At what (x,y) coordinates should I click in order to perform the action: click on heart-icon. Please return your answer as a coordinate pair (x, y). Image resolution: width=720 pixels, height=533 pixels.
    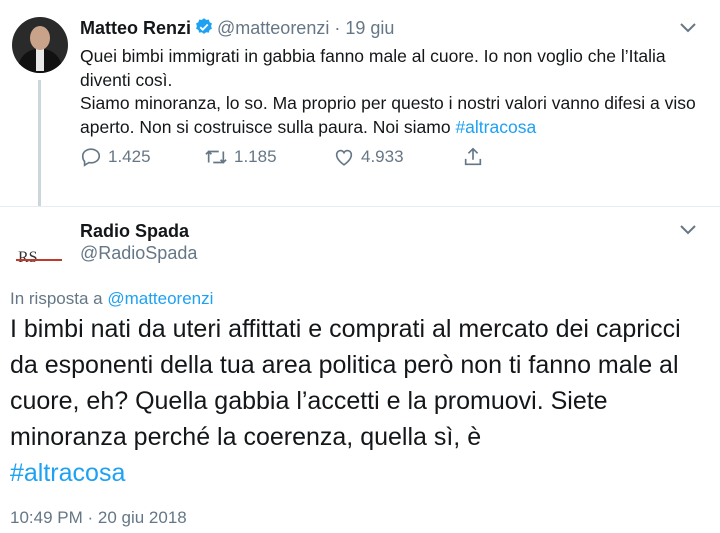
    Looking at the image, I should click on (344, 157).